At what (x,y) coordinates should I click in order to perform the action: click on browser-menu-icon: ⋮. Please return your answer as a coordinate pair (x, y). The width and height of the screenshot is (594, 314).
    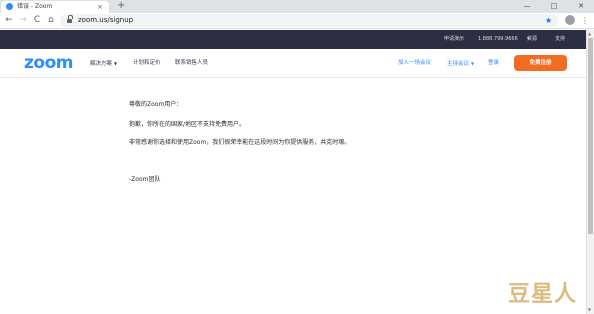
    Looking at the image, I should click on (585, 20).